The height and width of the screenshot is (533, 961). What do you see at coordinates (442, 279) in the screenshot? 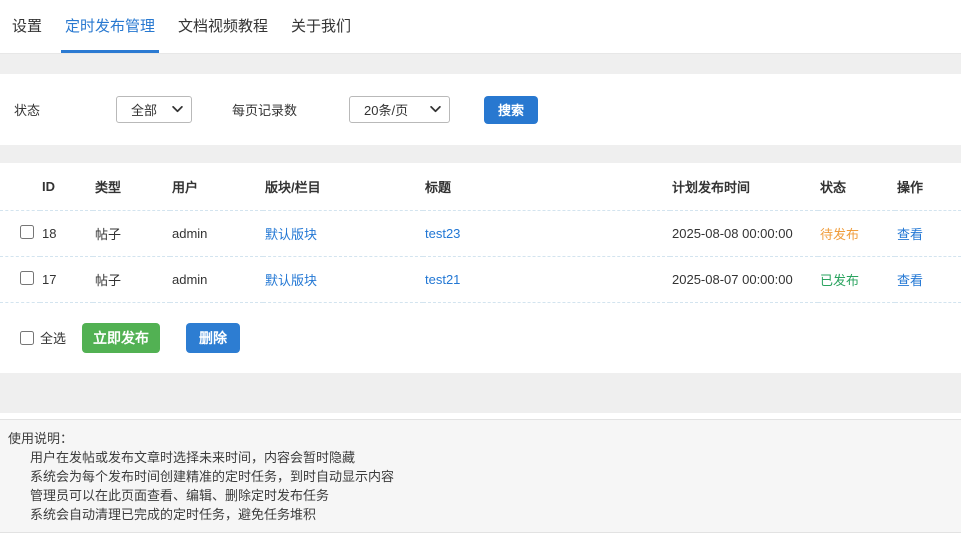
I see `title-link: test21` at bounding box center [442, 279].